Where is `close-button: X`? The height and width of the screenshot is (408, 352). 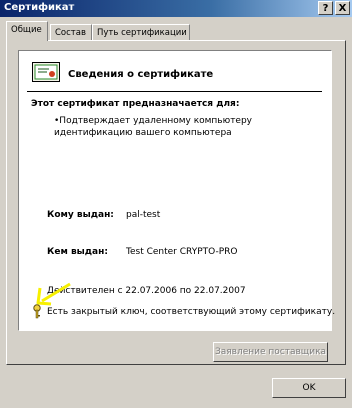 close-button: X is located at coordinates (342, 8).